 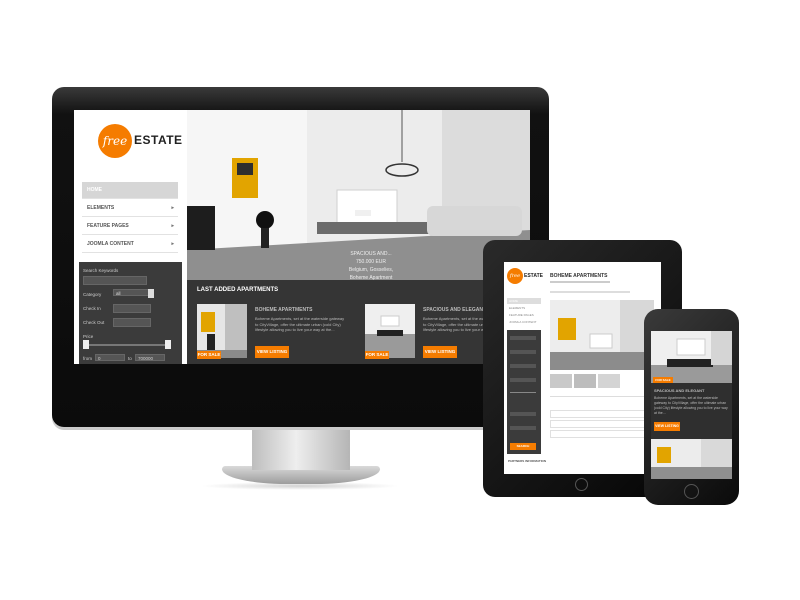 I want to click on hero-caption-line: Belgium, Gosselies,, so click(x=371, y=270).